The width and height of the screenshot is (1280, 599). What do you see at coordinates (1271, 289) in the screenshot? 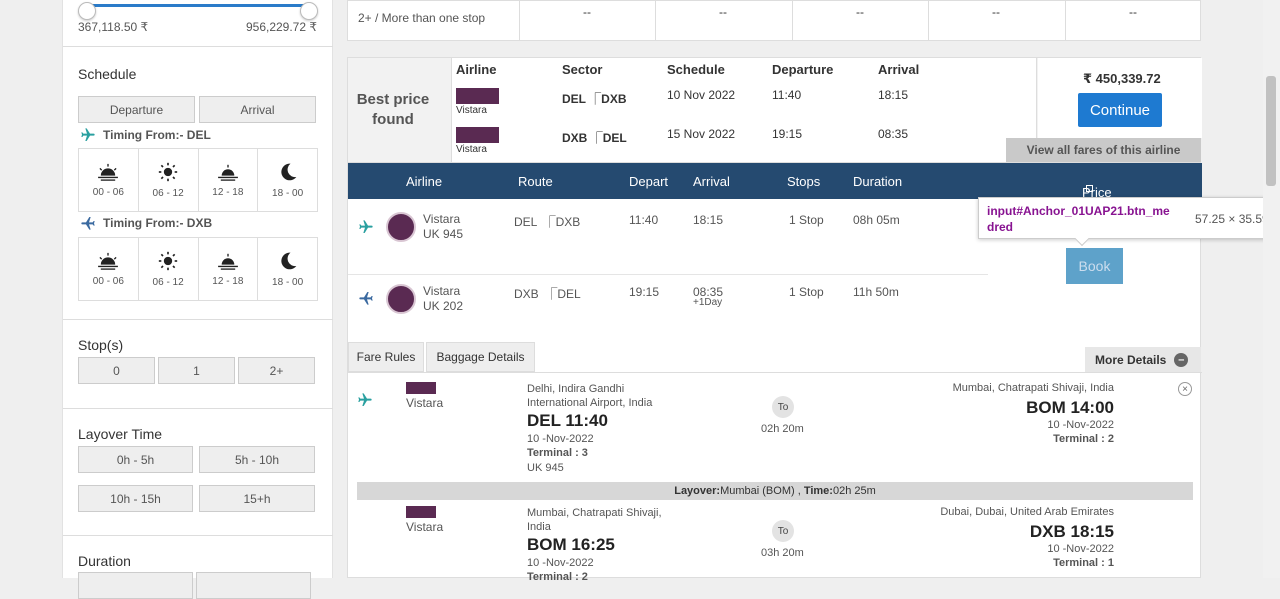
I see `page-scrollbar` at bounding box center [1271, 289].